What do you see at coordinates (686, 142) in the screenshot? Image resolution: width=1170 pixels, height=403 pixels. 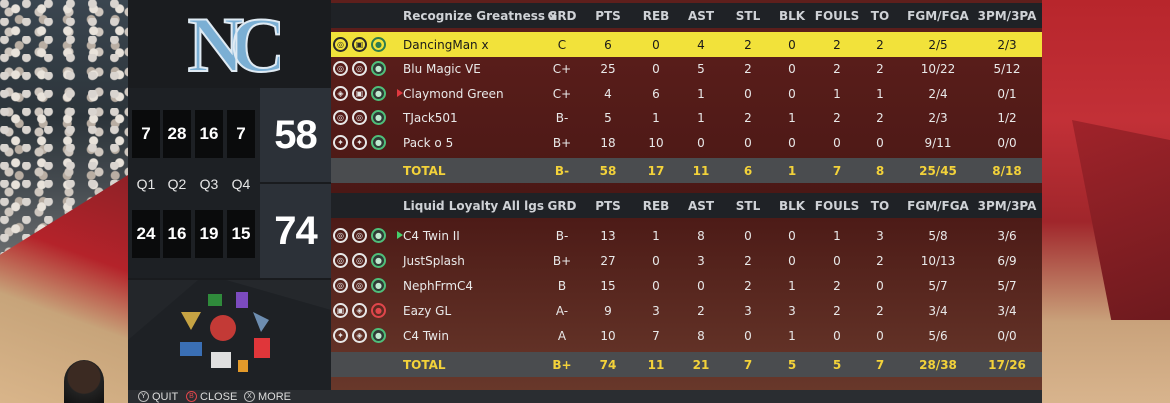 I see `team1-player-row-5: ✦ ✦ ● Pack o 5 B+ 18 10 0 0 0 0 0 9/11 0/0` at bounding box center [686, 142].